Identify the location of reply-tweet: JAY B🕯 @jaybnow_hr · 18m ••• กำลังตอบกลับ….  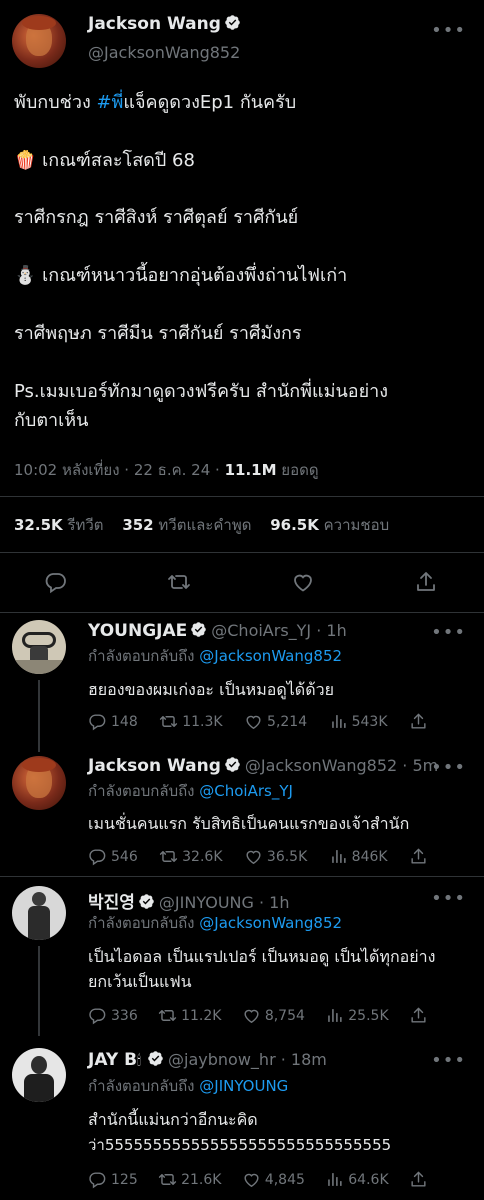
(242, 1117).